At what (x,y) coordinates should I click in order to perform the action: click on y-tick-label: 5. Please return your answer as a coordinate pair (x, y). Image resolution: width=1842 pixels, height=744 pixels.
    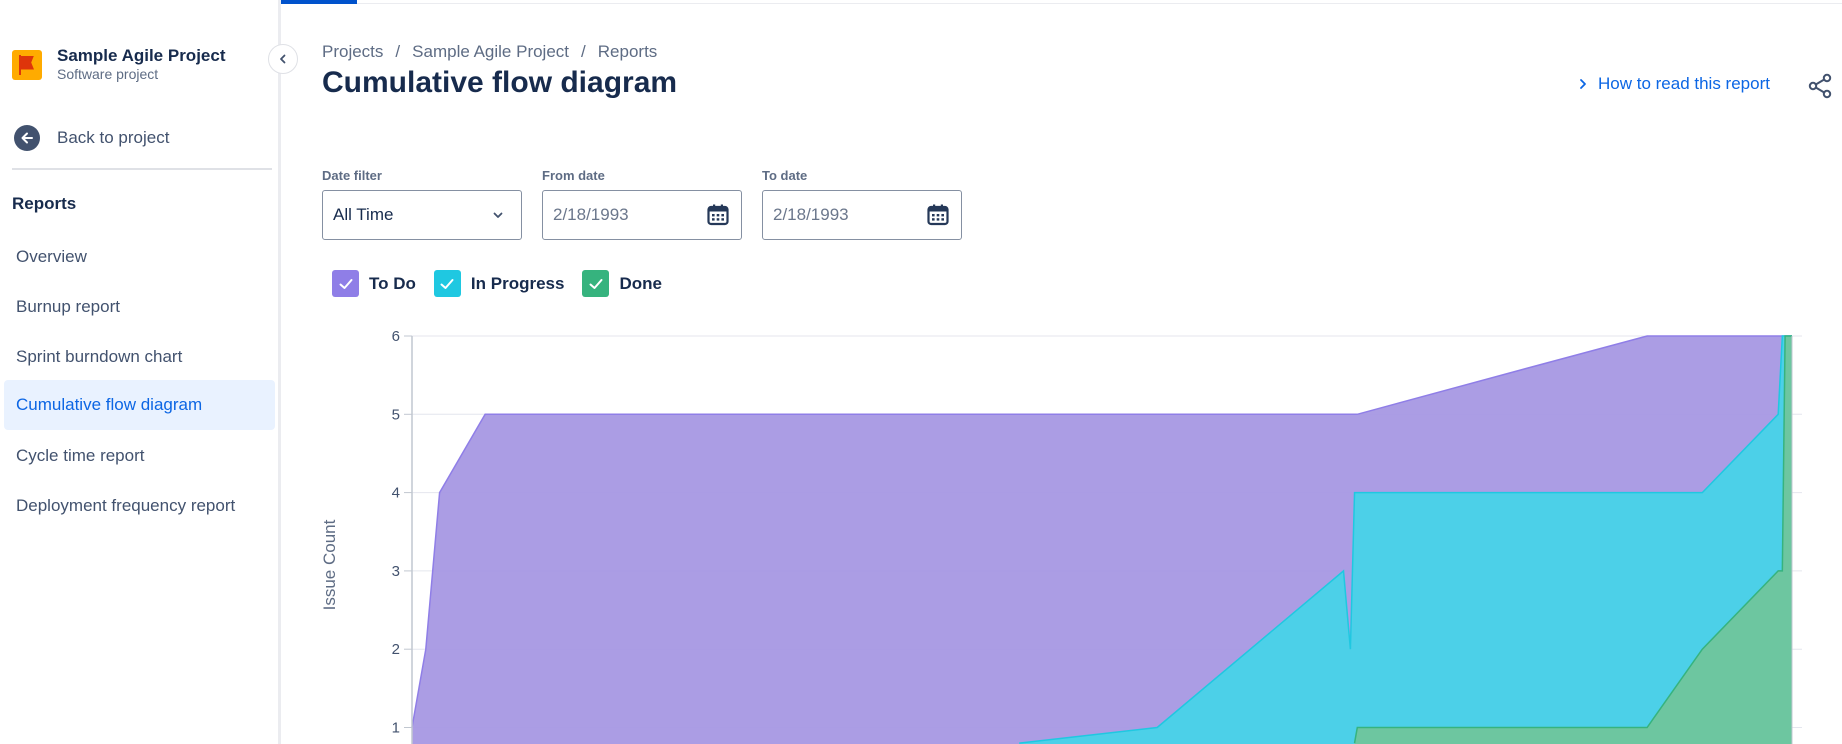
    Looking at the image, I should click on (396, 414).